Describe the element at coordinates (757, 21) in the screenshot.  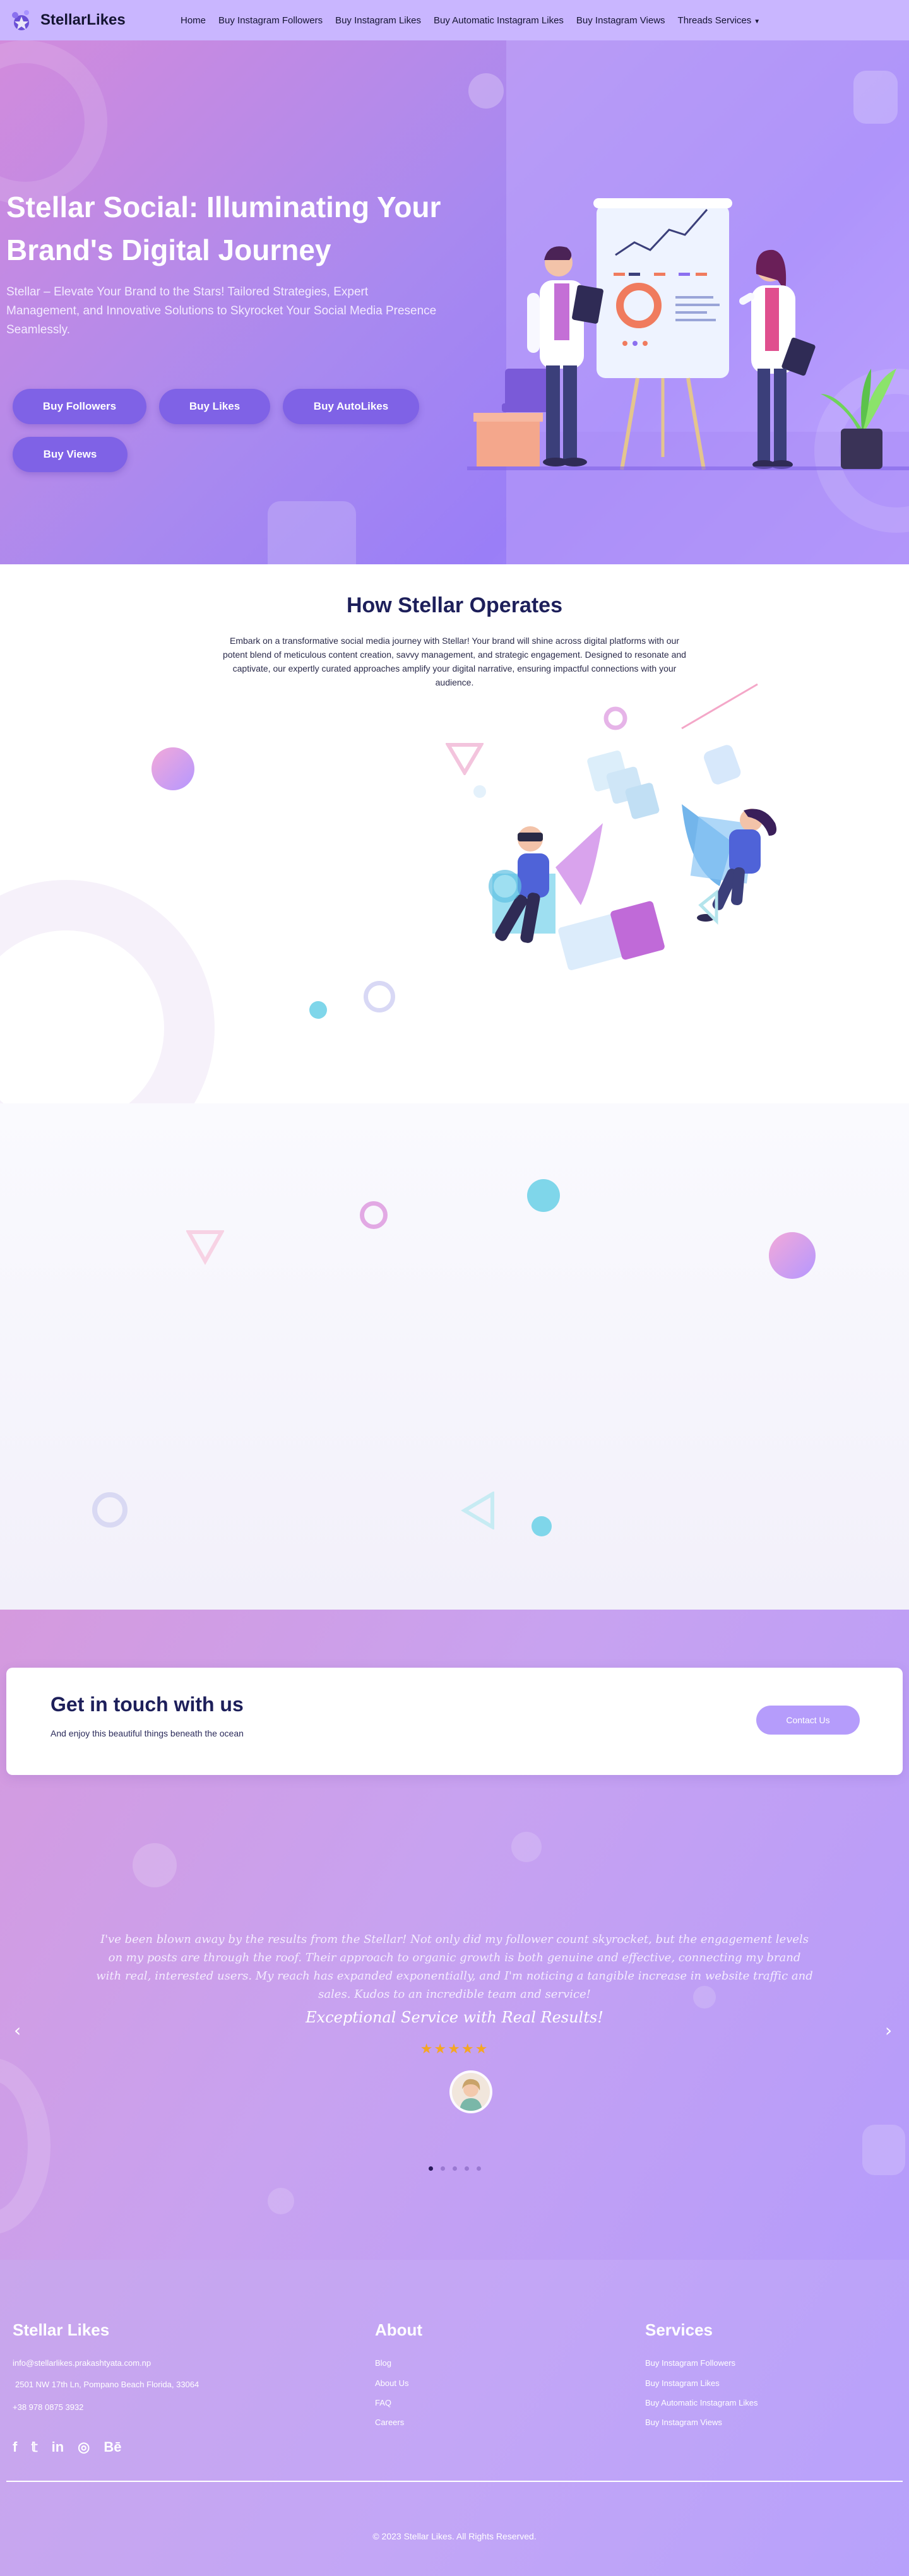
I see `chevron-down-icon: ▼` at that location.